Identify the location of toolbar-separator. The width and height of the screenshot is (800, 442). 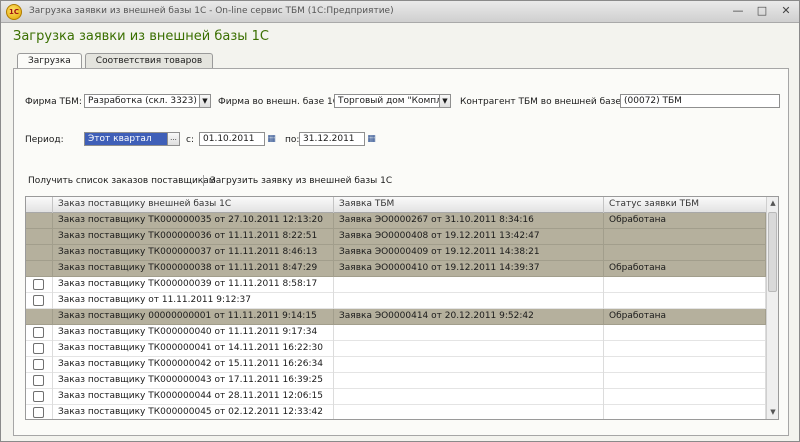
(203, 180).